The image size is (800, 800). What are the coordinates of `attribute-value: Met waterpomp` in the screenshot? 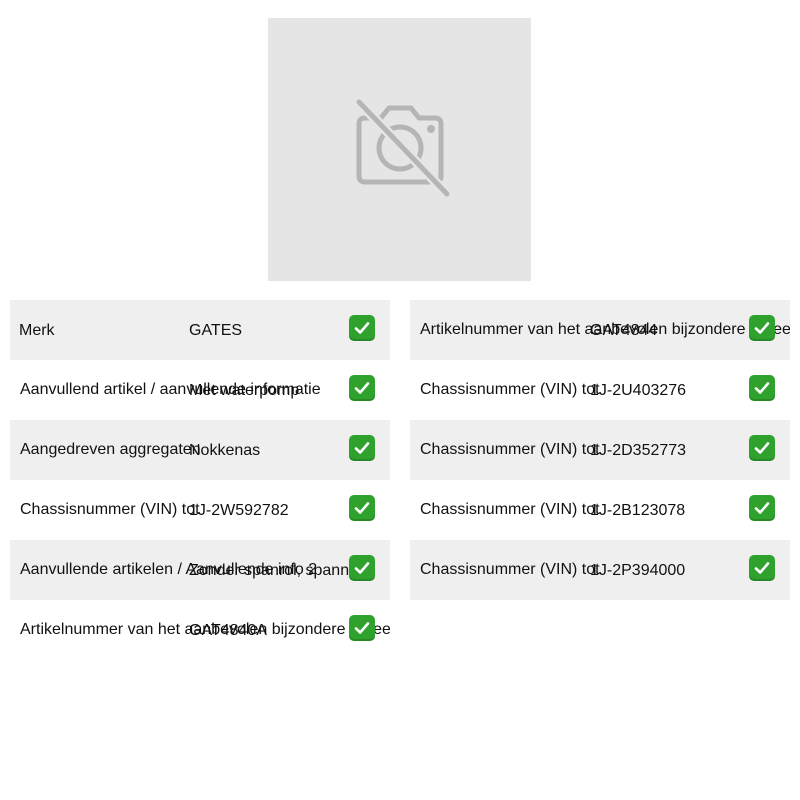 It's located at (244, 390).